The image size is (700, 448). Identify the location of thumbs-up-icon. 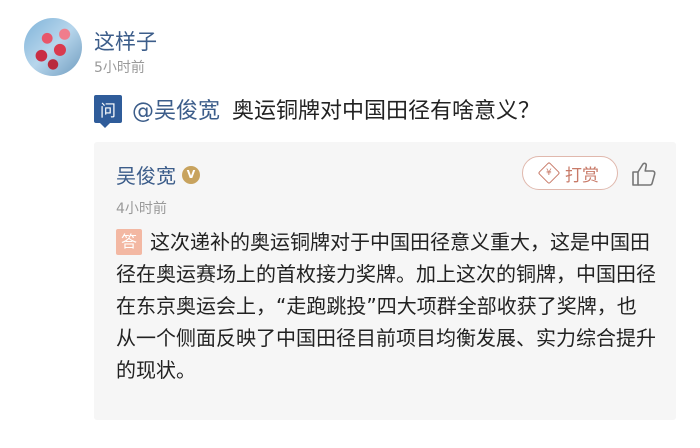
(644, 174).